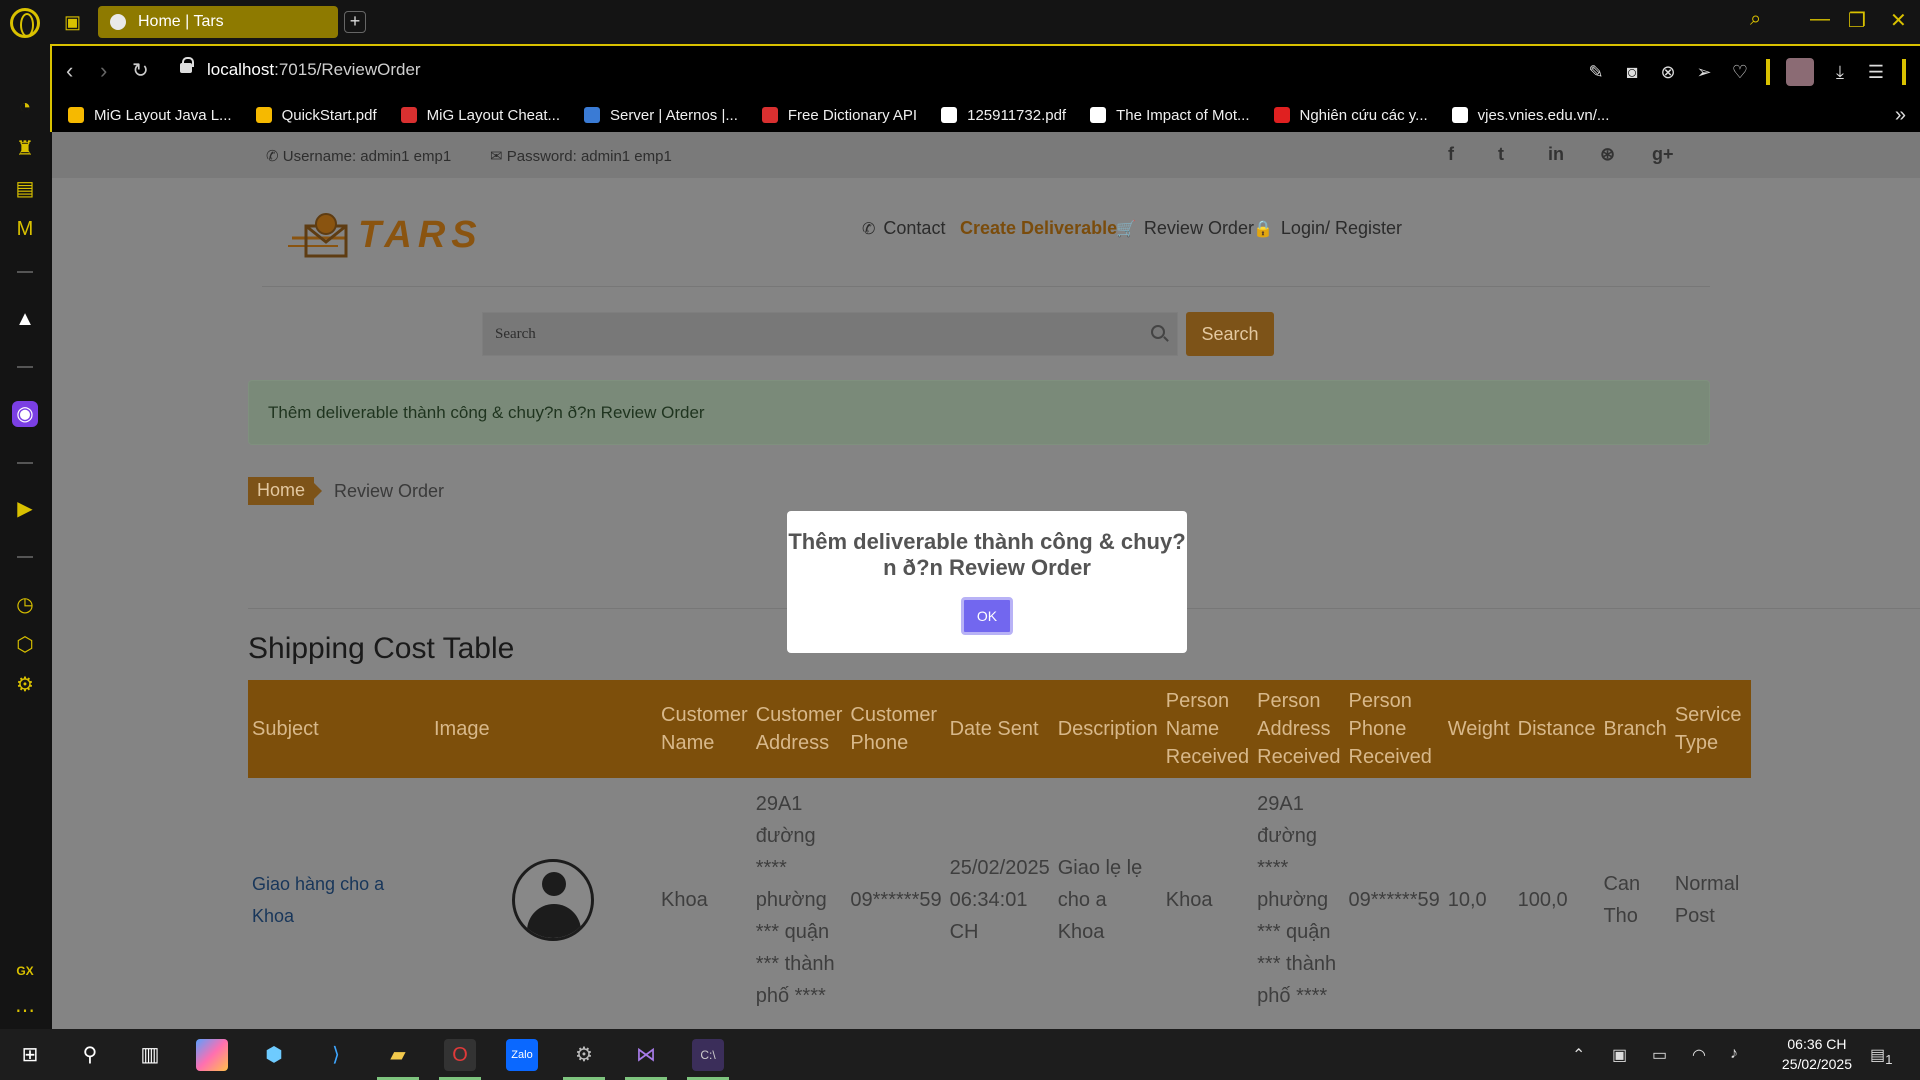  Describe the element at coordinates (318, 235) in the screenshot. I see `envelope-logo-icon` at that location.